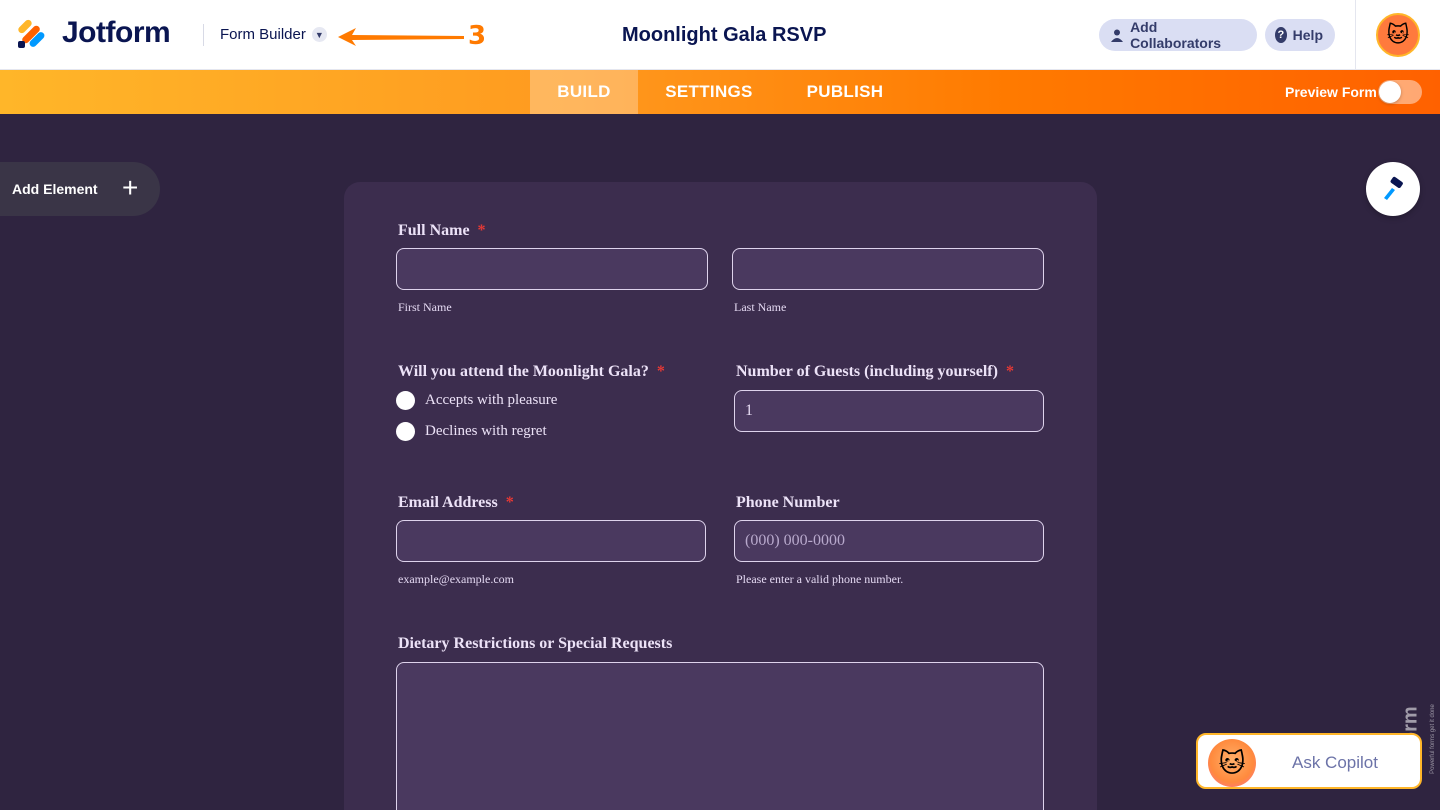 This screenshot has height=810, width=1440. Describe the element at coordinates (551, 541) in the screenshot. I see `email-input` at that location.